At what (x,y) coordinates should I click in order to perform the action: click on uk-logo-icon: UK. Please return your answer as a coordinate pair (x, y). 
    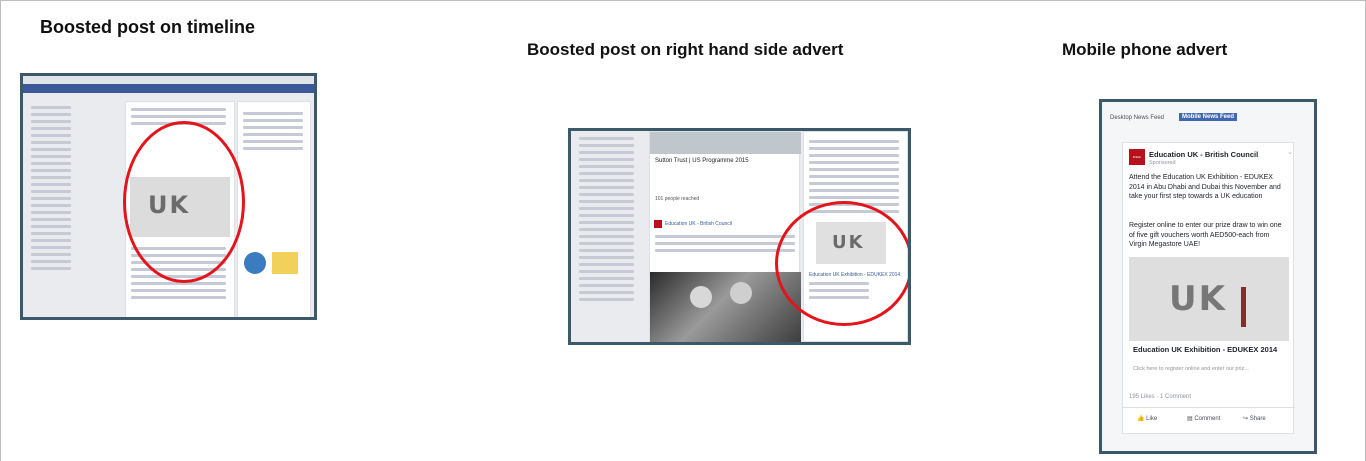
    Looking at the image, I should click on (1198, 299).